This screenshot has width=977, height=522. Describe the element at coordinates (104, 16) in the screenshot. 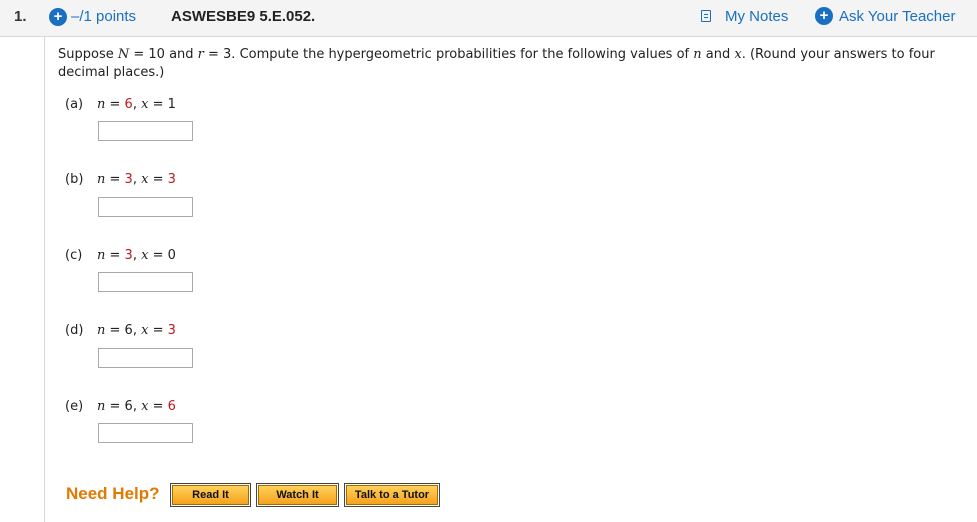

I see `points-label: –/1 points` at that location.